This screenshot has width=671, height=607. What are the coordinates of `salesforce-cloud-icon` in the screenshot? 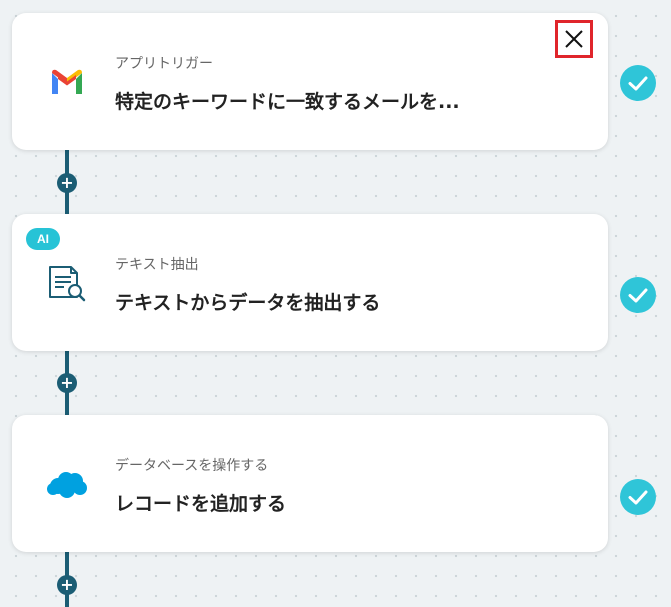 It's located at (67, 484).